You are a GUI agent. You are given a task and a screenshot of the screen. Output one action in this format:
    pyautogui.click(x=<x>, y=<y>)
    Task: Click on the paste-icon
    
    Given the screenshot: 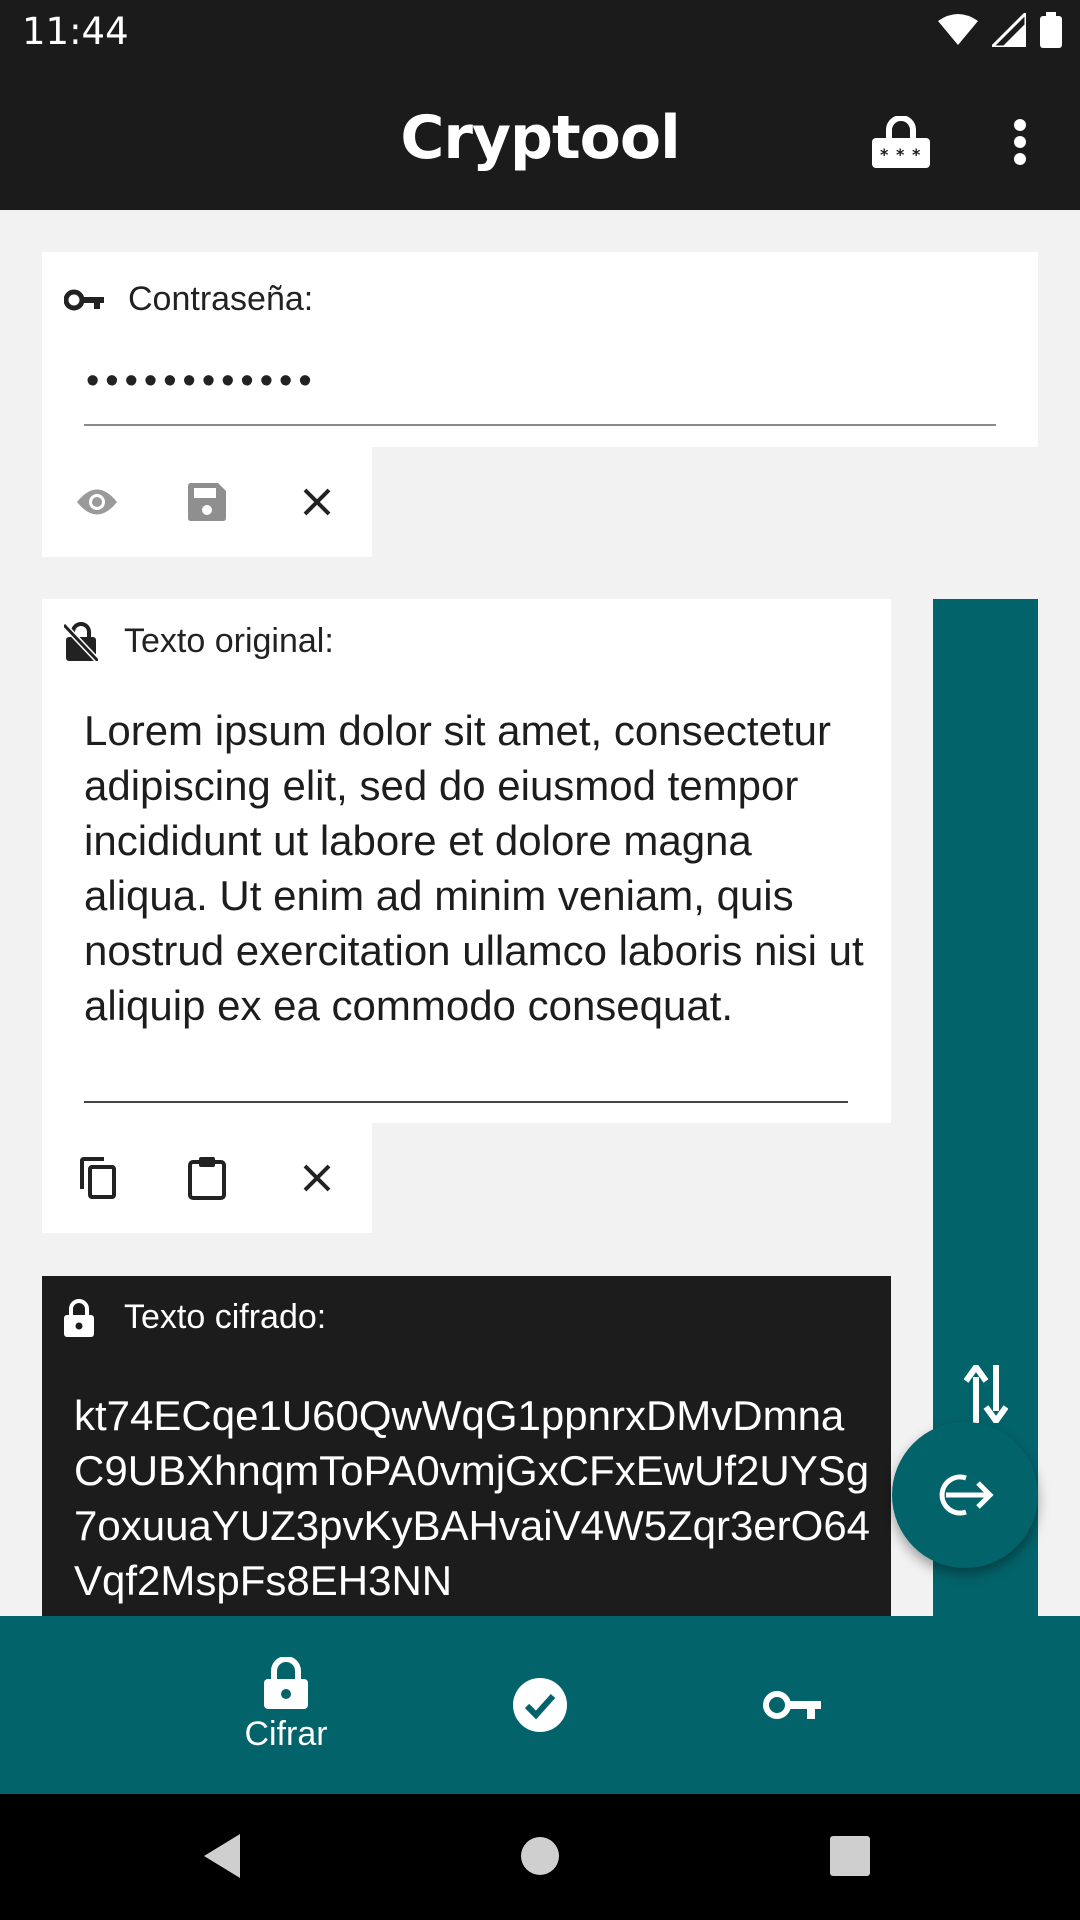 What is the action you would take?
    pyautogui.click(x=207, y=1178)
    